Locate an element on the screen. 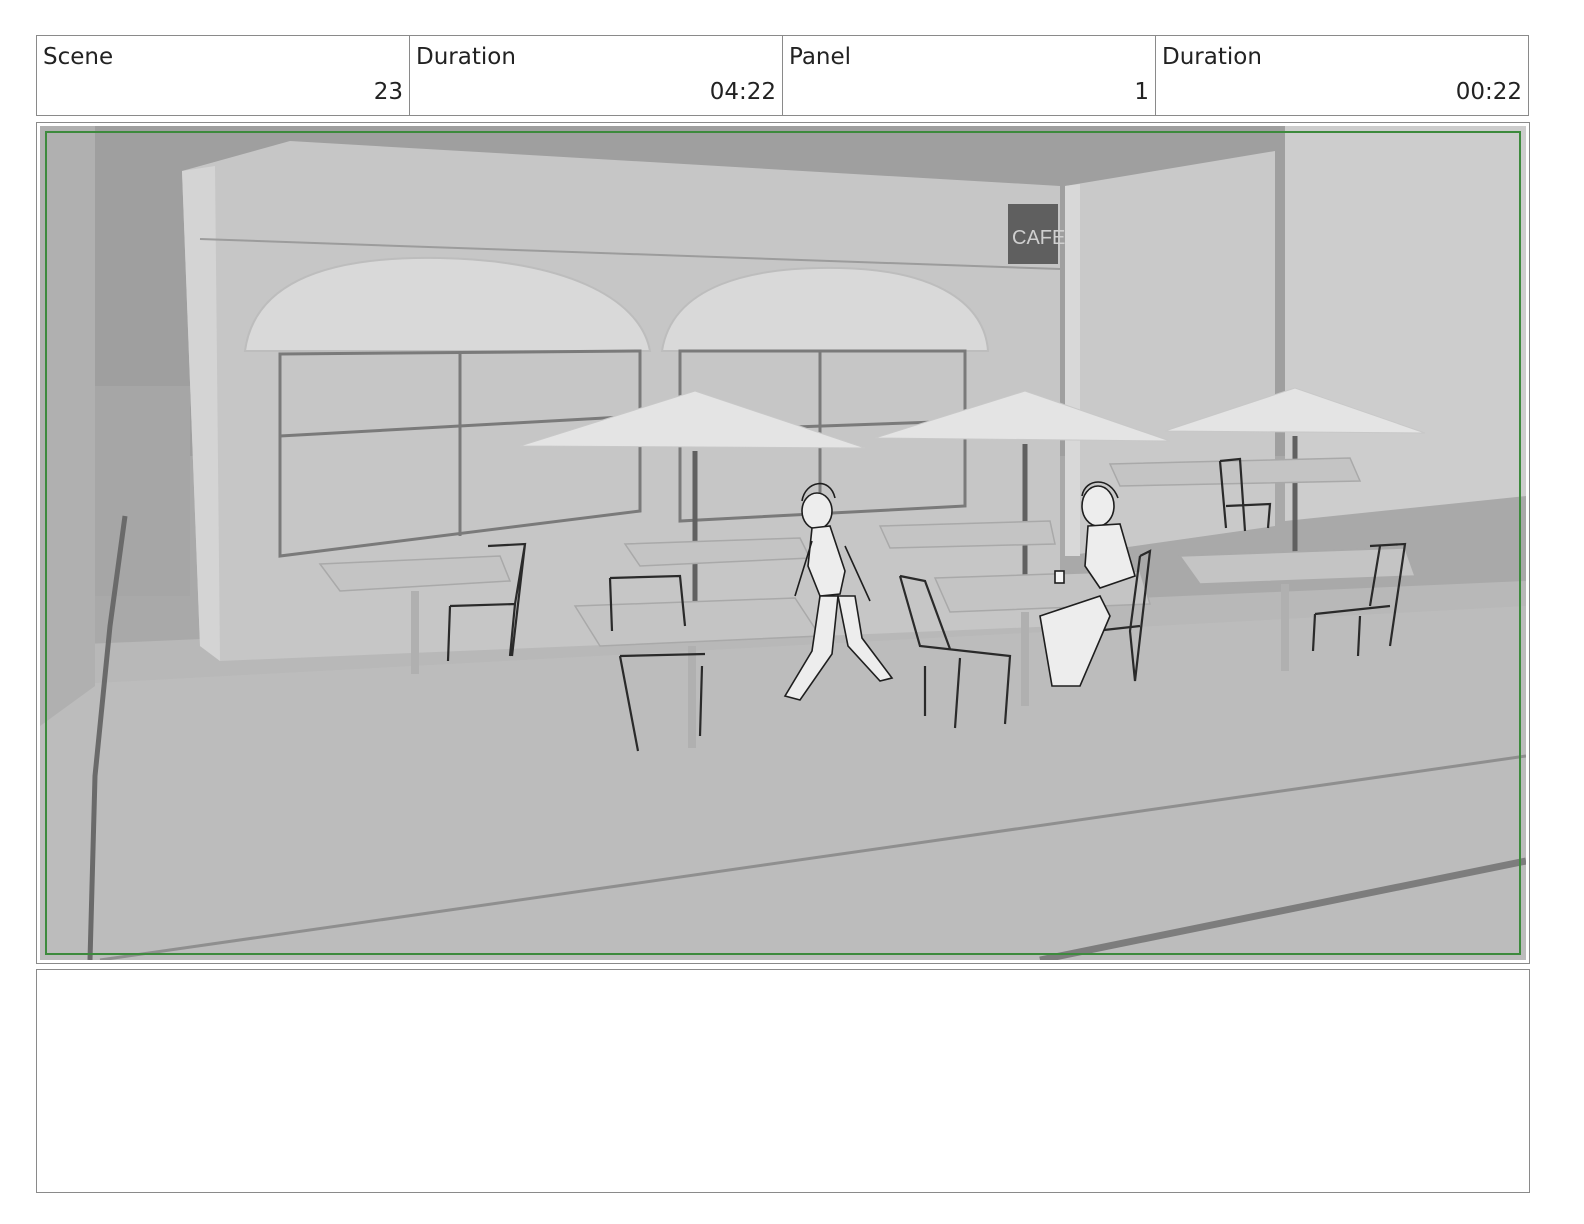 This screenshot has height=1224, width=1584. panel-duration-label: Duration is located at coordinates (1212, 57).